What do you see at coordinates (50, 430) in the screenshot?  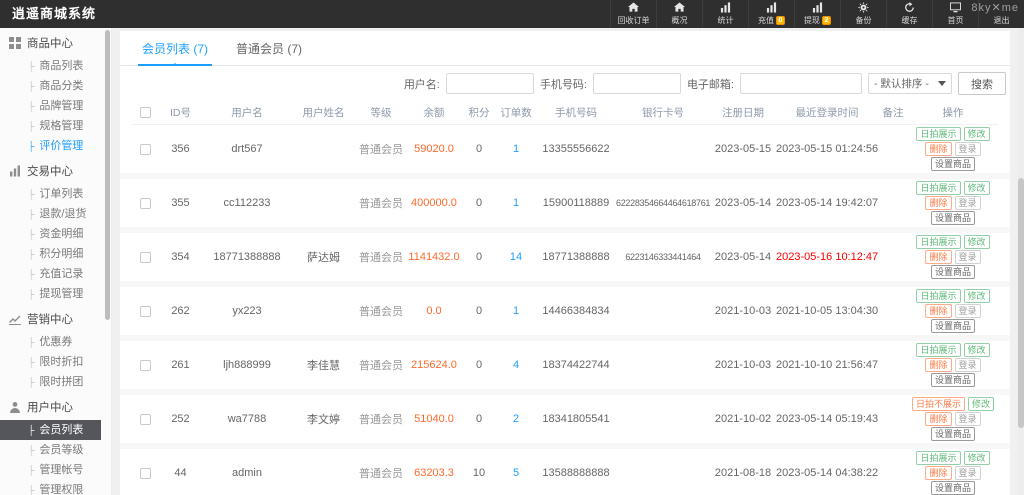 I see `sidebar-item-member-list: ├ 会员列表` at bounding box center [50, 430].